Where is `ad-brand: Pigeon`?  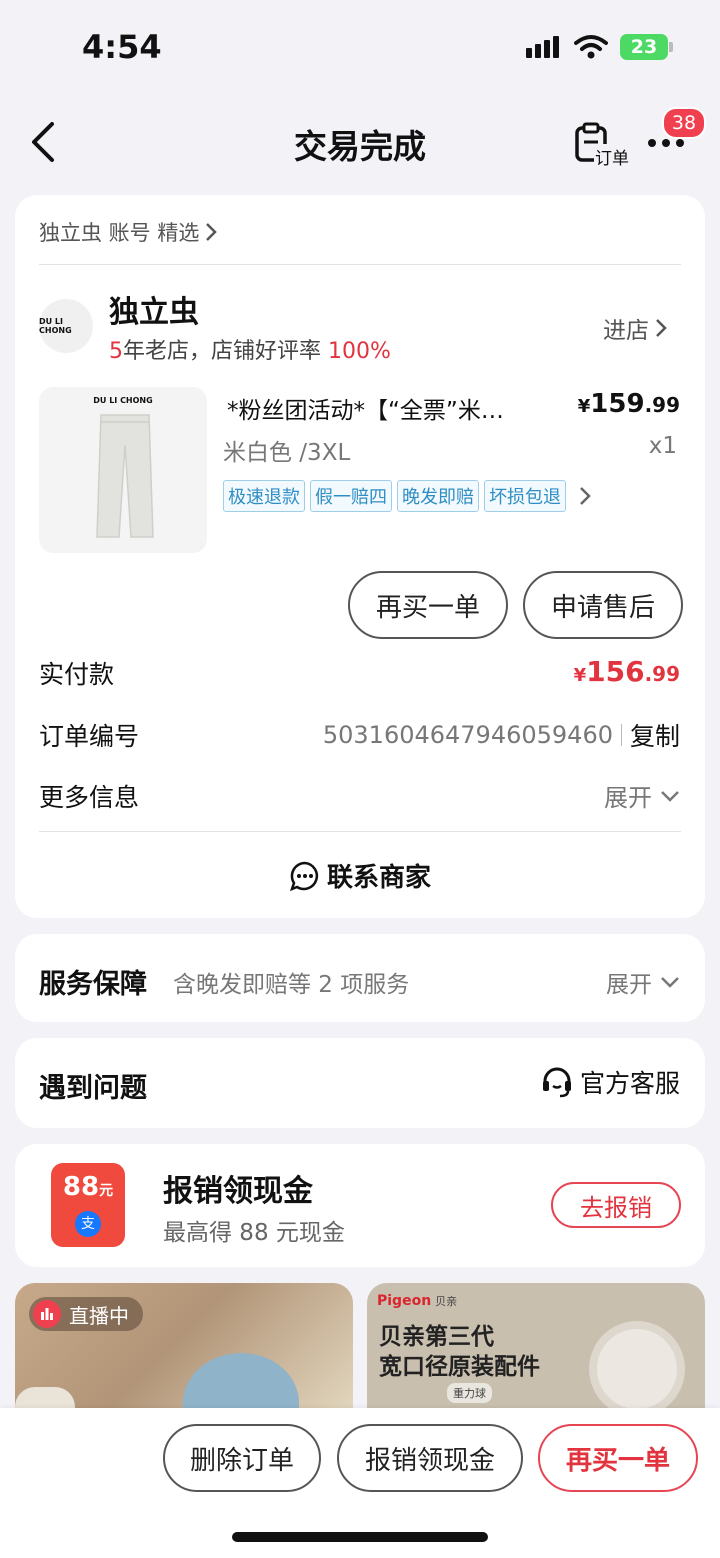
ad-brand: Pigeon is located at coordinates (404, 1301).